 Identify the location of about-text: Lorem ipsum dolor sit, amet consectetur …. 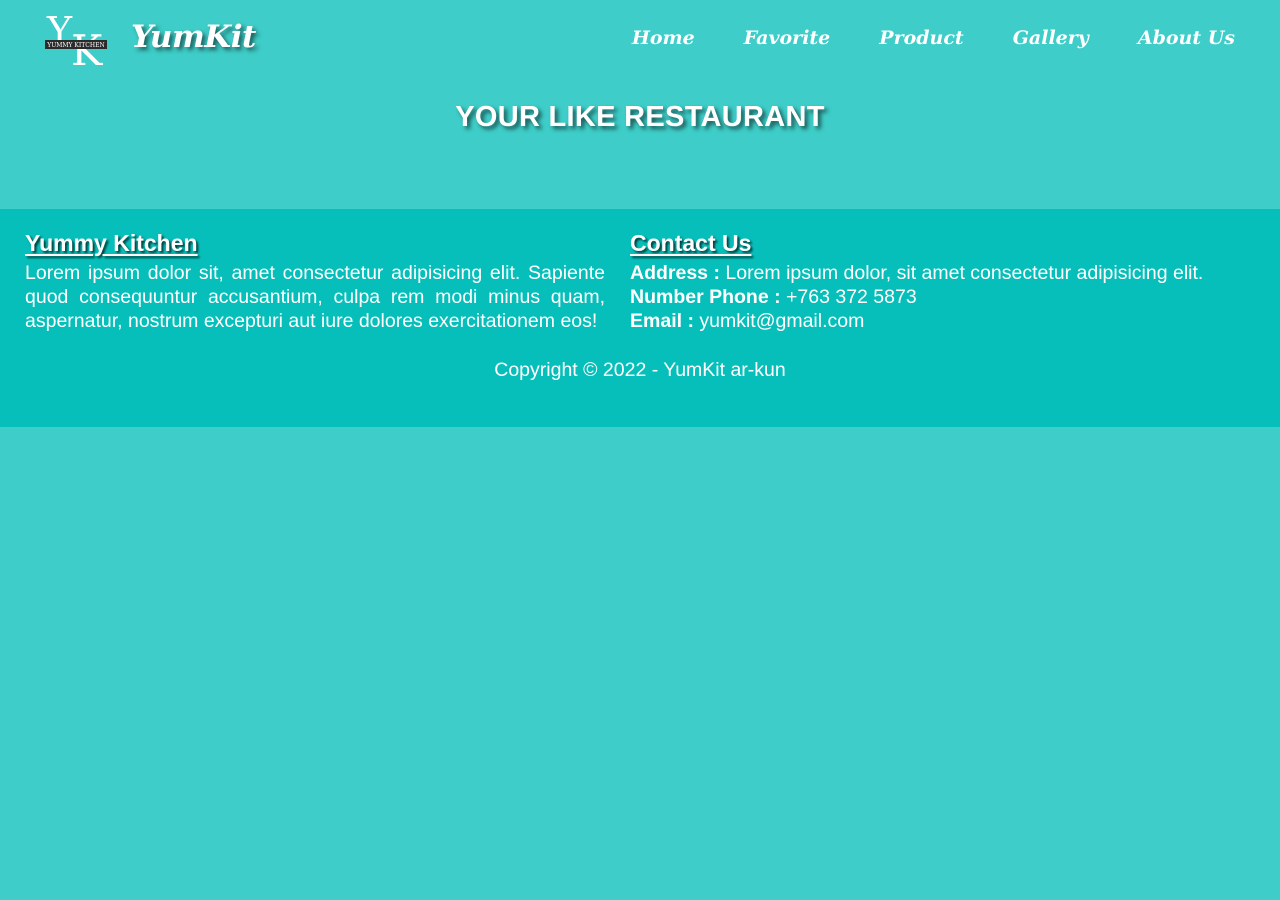
(315, 297).